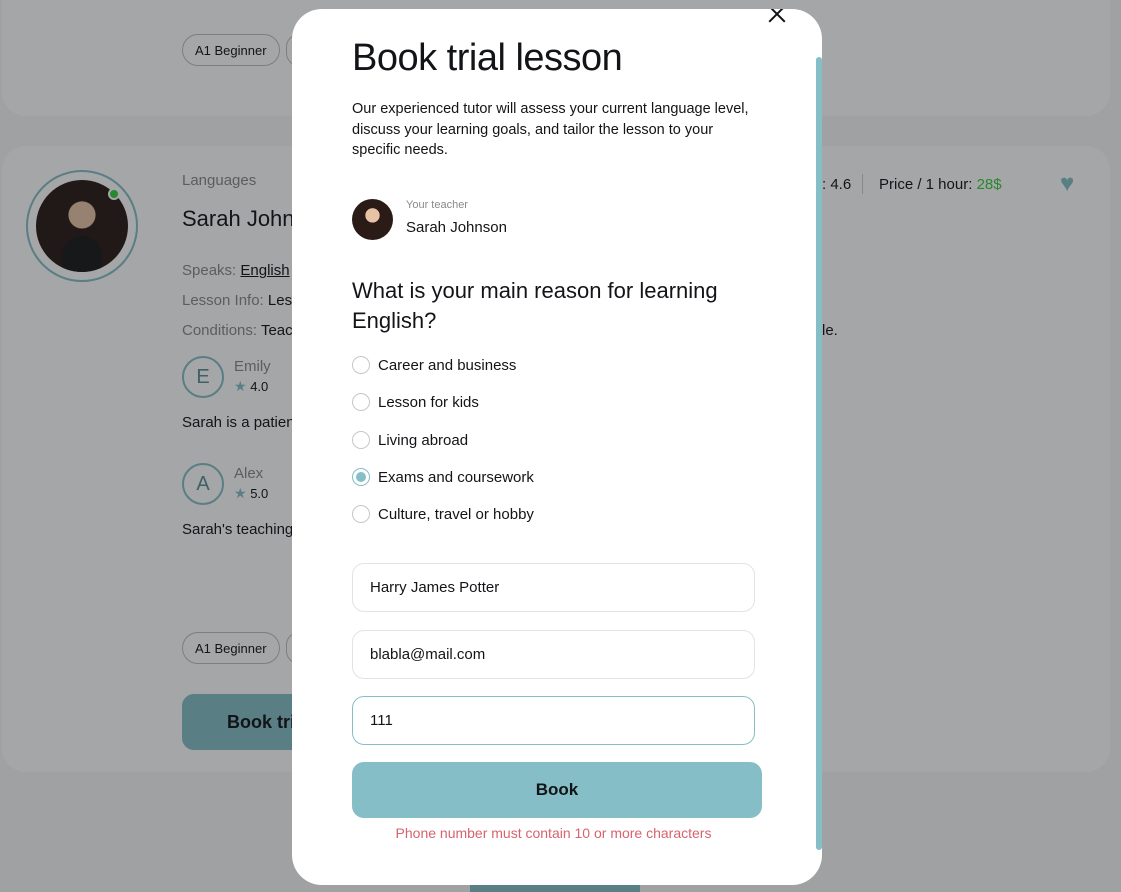  What do you see at coordinates (456, 514) in the screenshot?
I see `reason-label: Culture, travel or hobby` at bounding box center [456, 514].